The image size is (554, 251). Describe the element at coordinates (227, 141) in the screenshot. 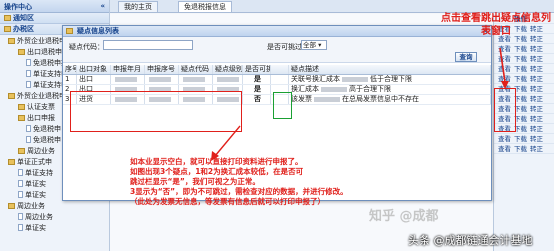

I see `note-arrow-line` at that location.